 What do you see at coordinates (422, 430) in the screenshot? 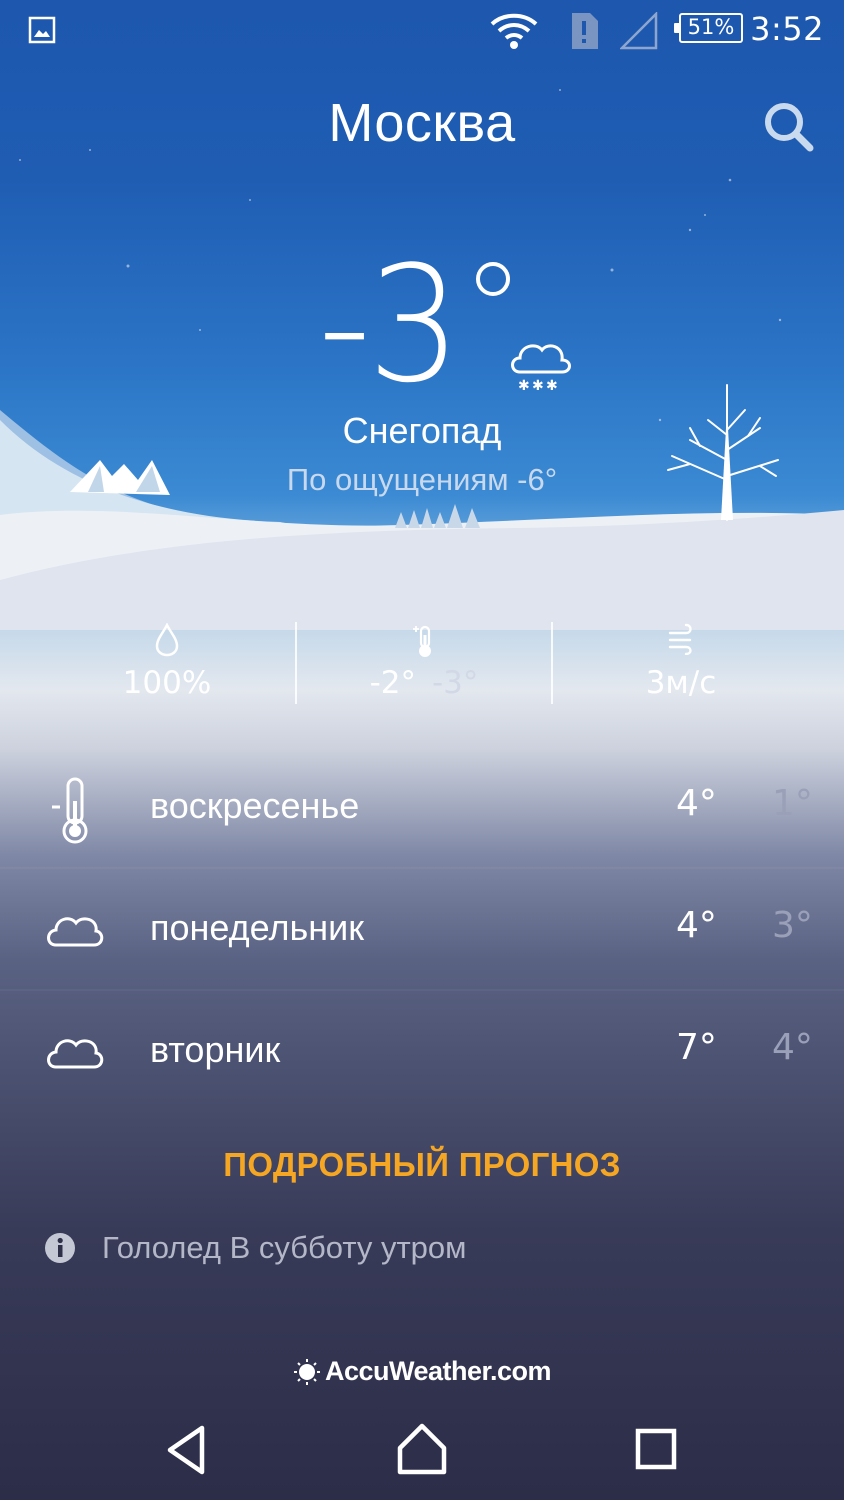
I see `current-condition: Снегопад` at bounding box center [422, 430].